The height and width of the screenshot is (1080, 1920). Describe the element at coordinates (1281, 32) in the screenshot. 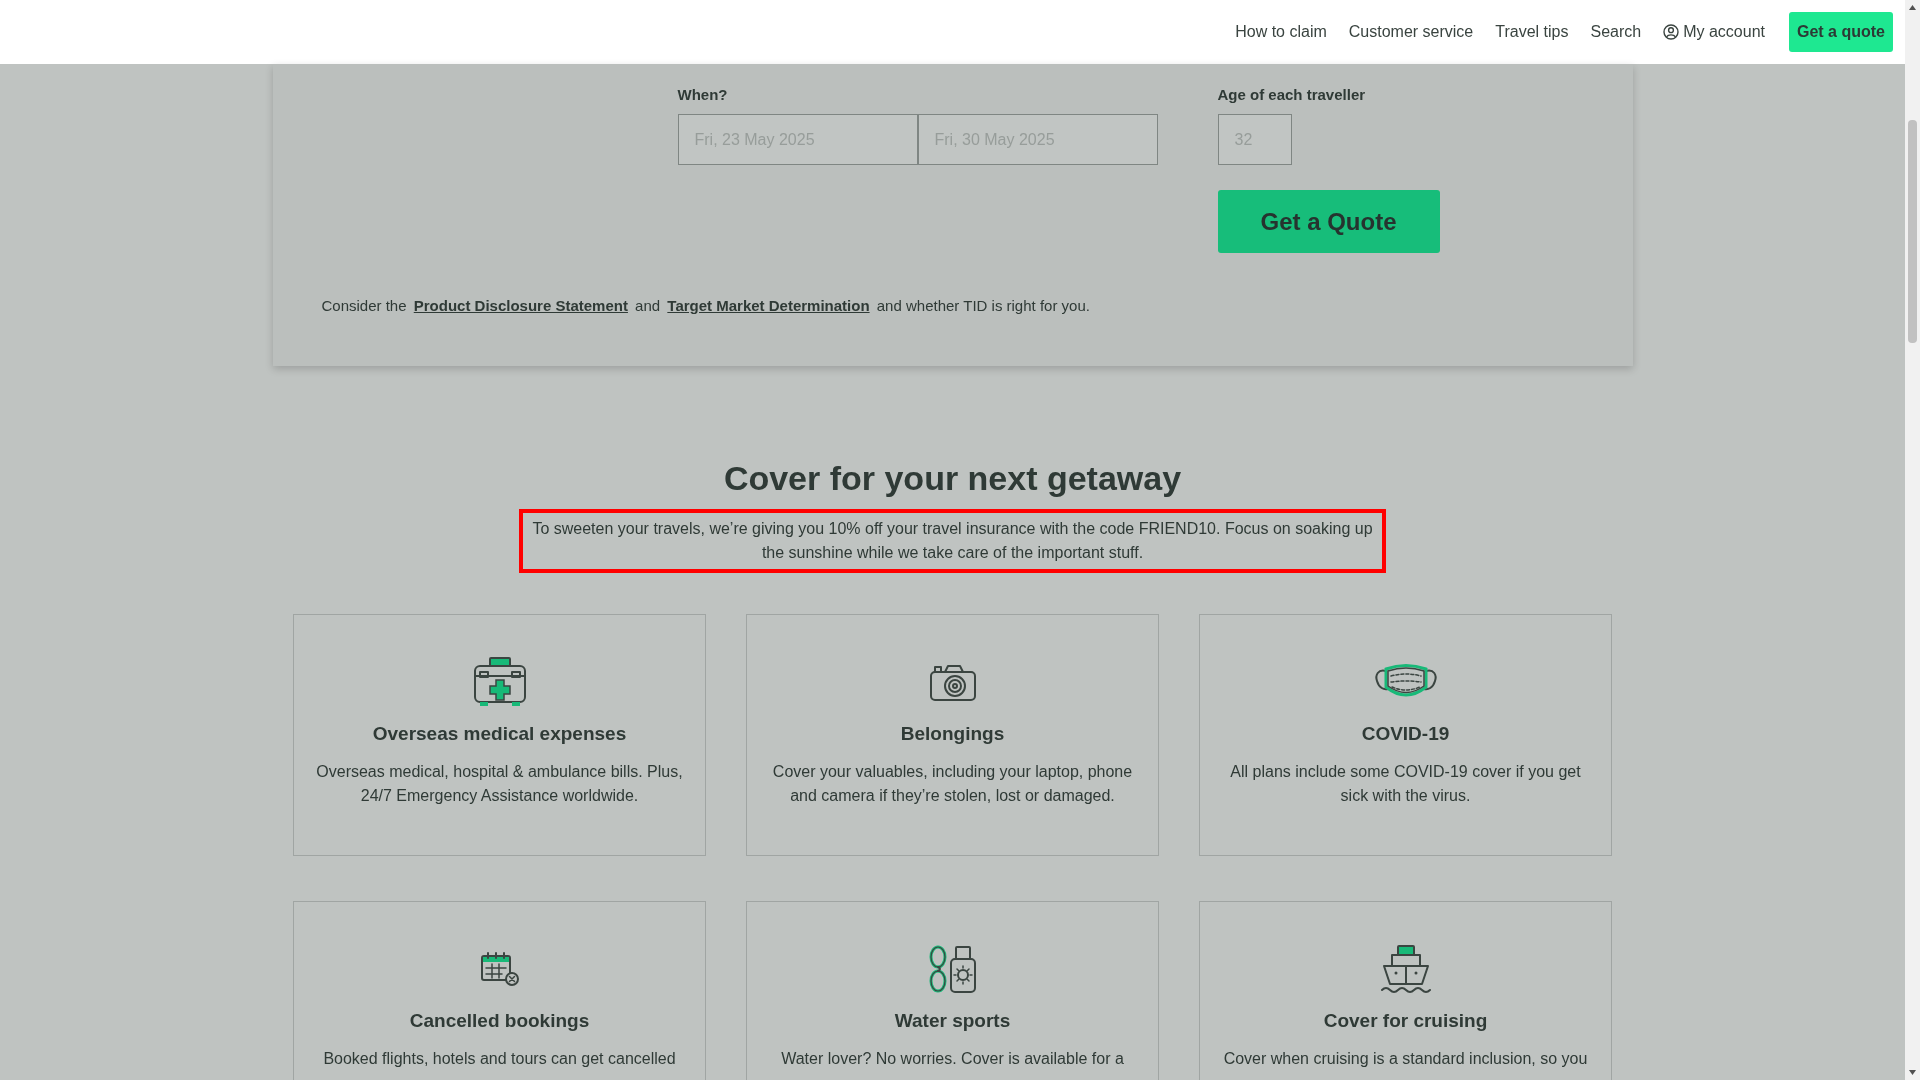

I see `nav-link: How to claim` at that location.